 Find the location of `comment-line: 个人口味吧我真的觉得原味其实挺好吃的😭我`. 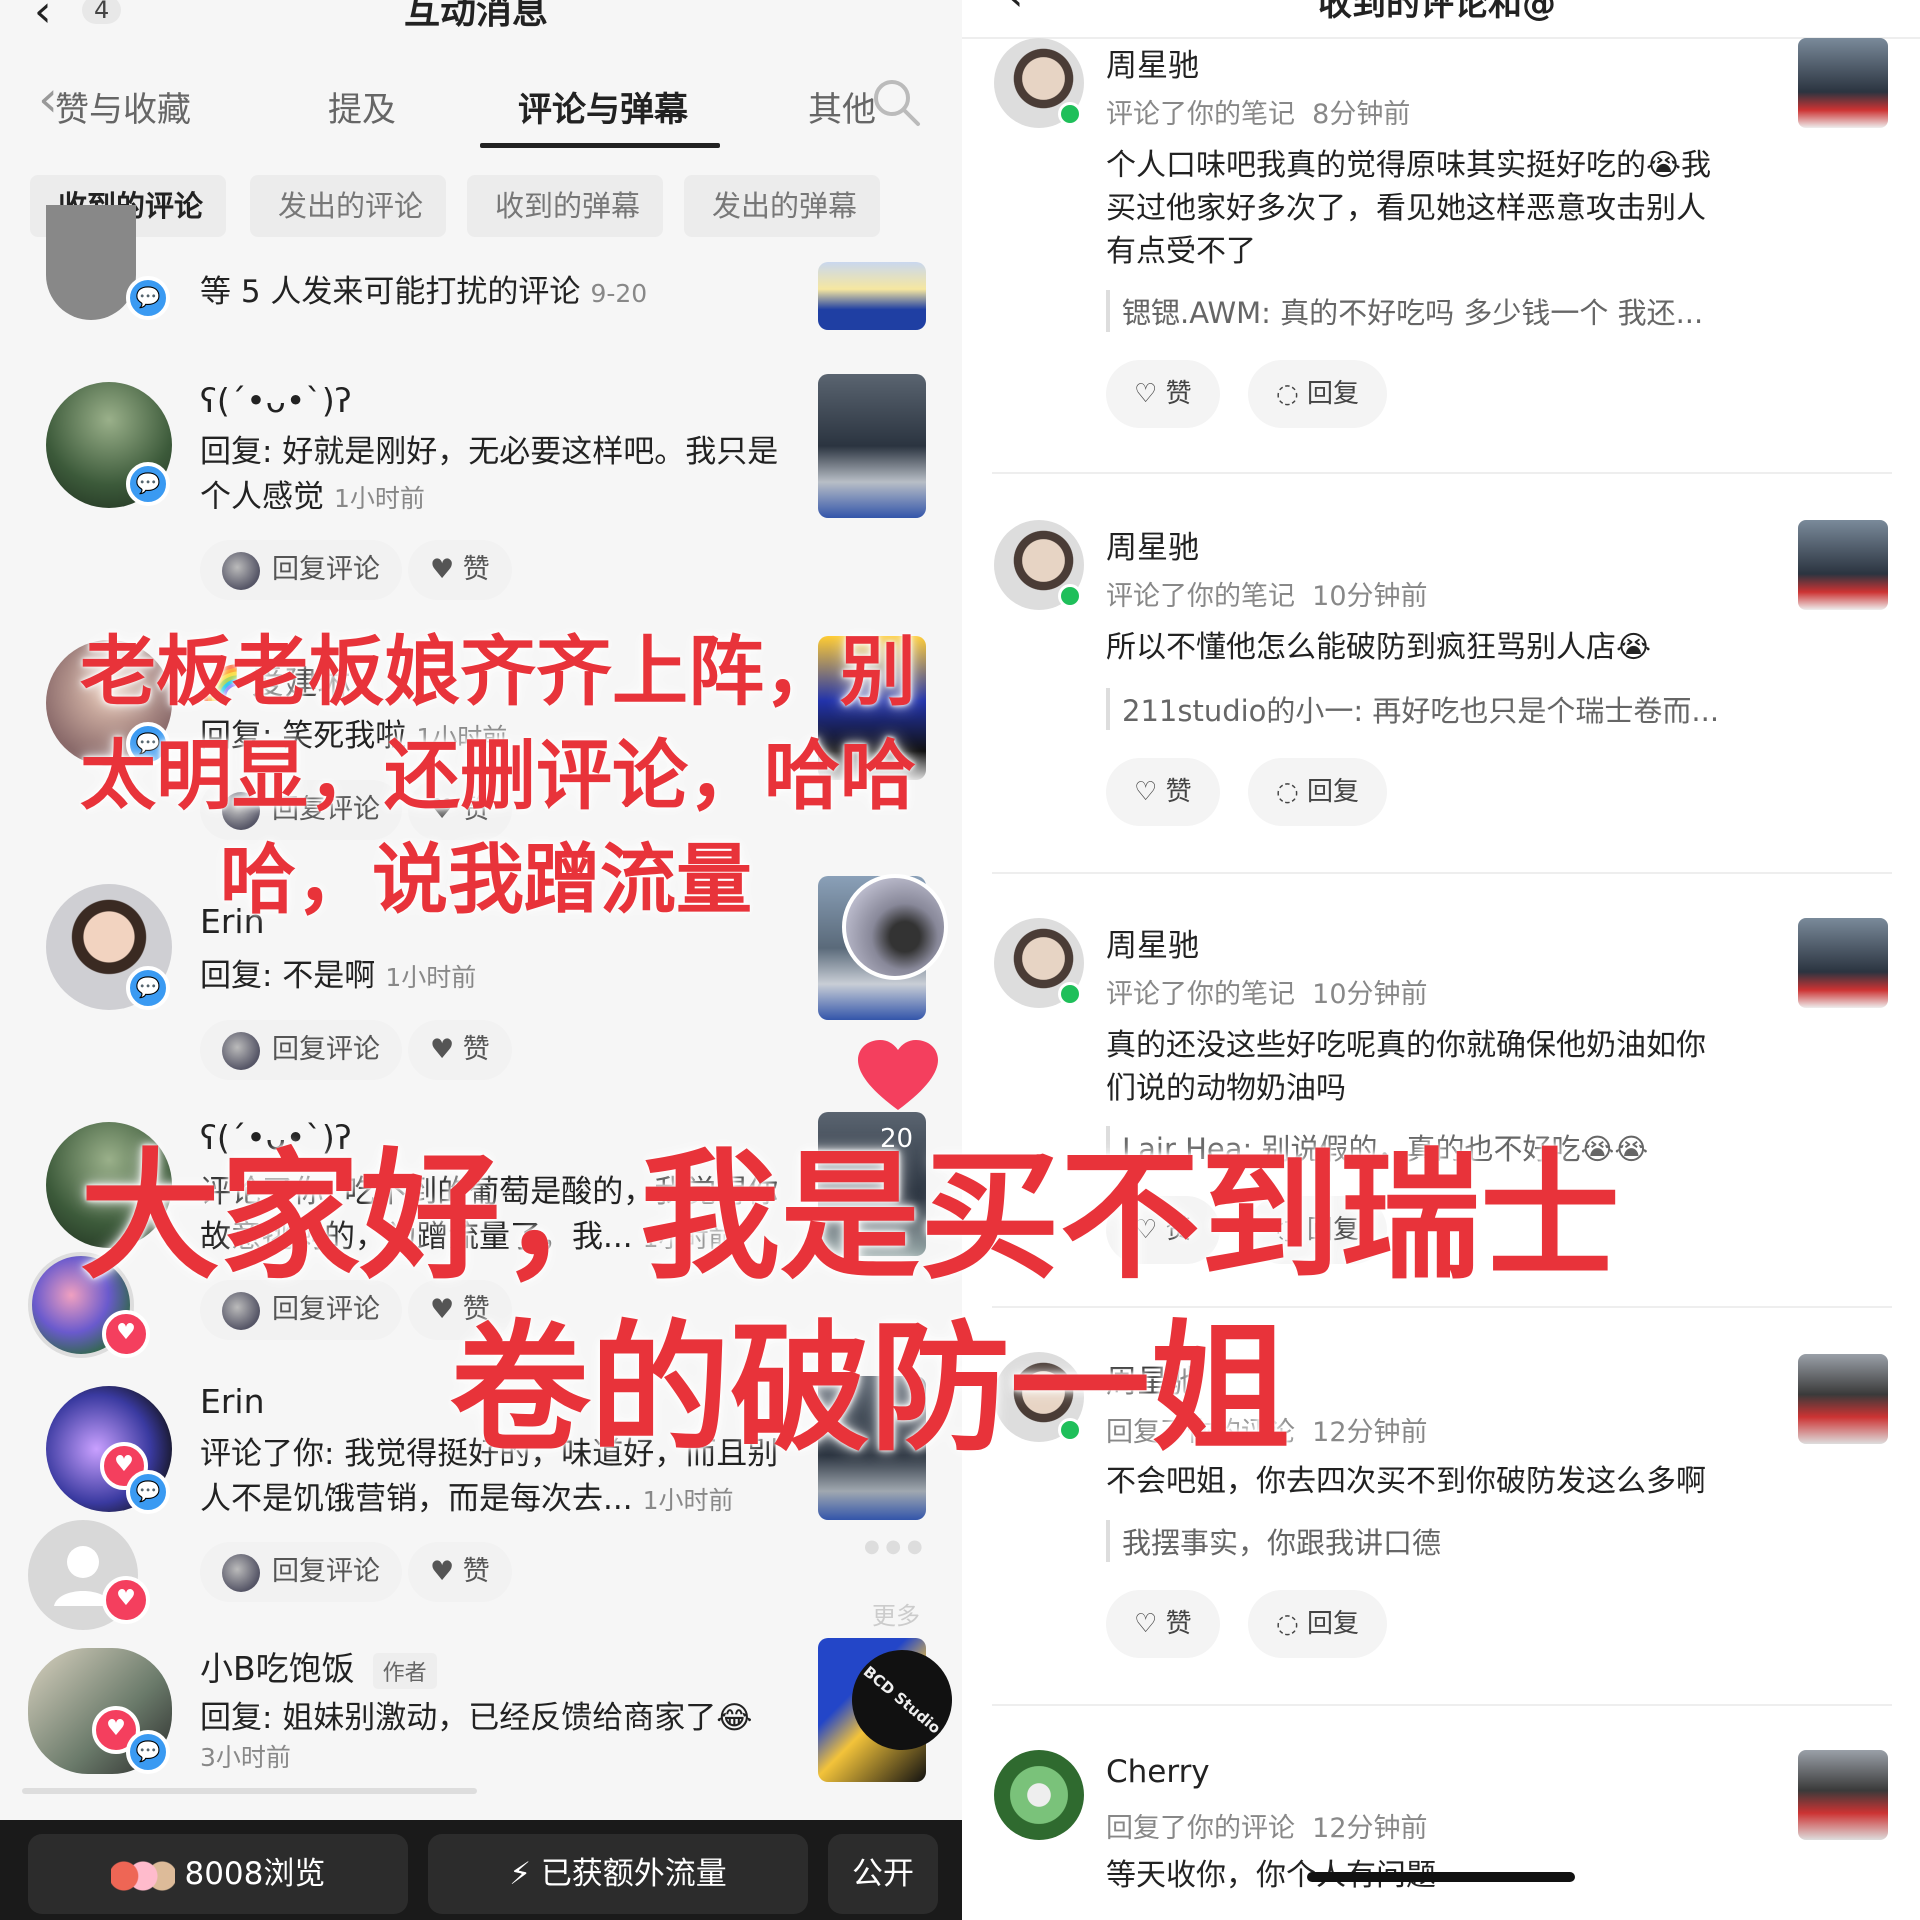

comment-line: 个人口味吧我真的觉得原味其实挺好吃的😭我 is located at coordinates (1409, 165).